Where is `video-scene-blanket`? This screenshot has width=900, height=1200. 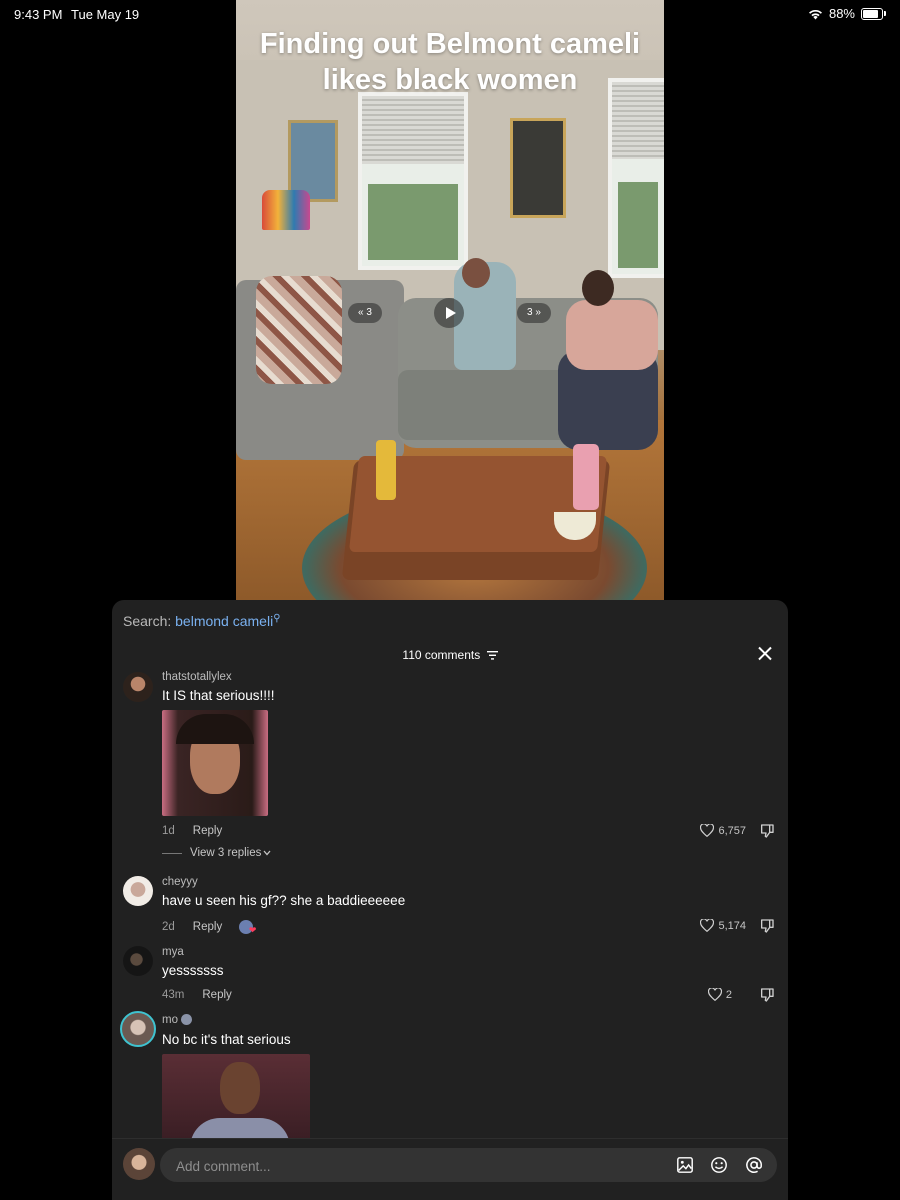 video-scene-blanket is located at coordinates (299, 330).